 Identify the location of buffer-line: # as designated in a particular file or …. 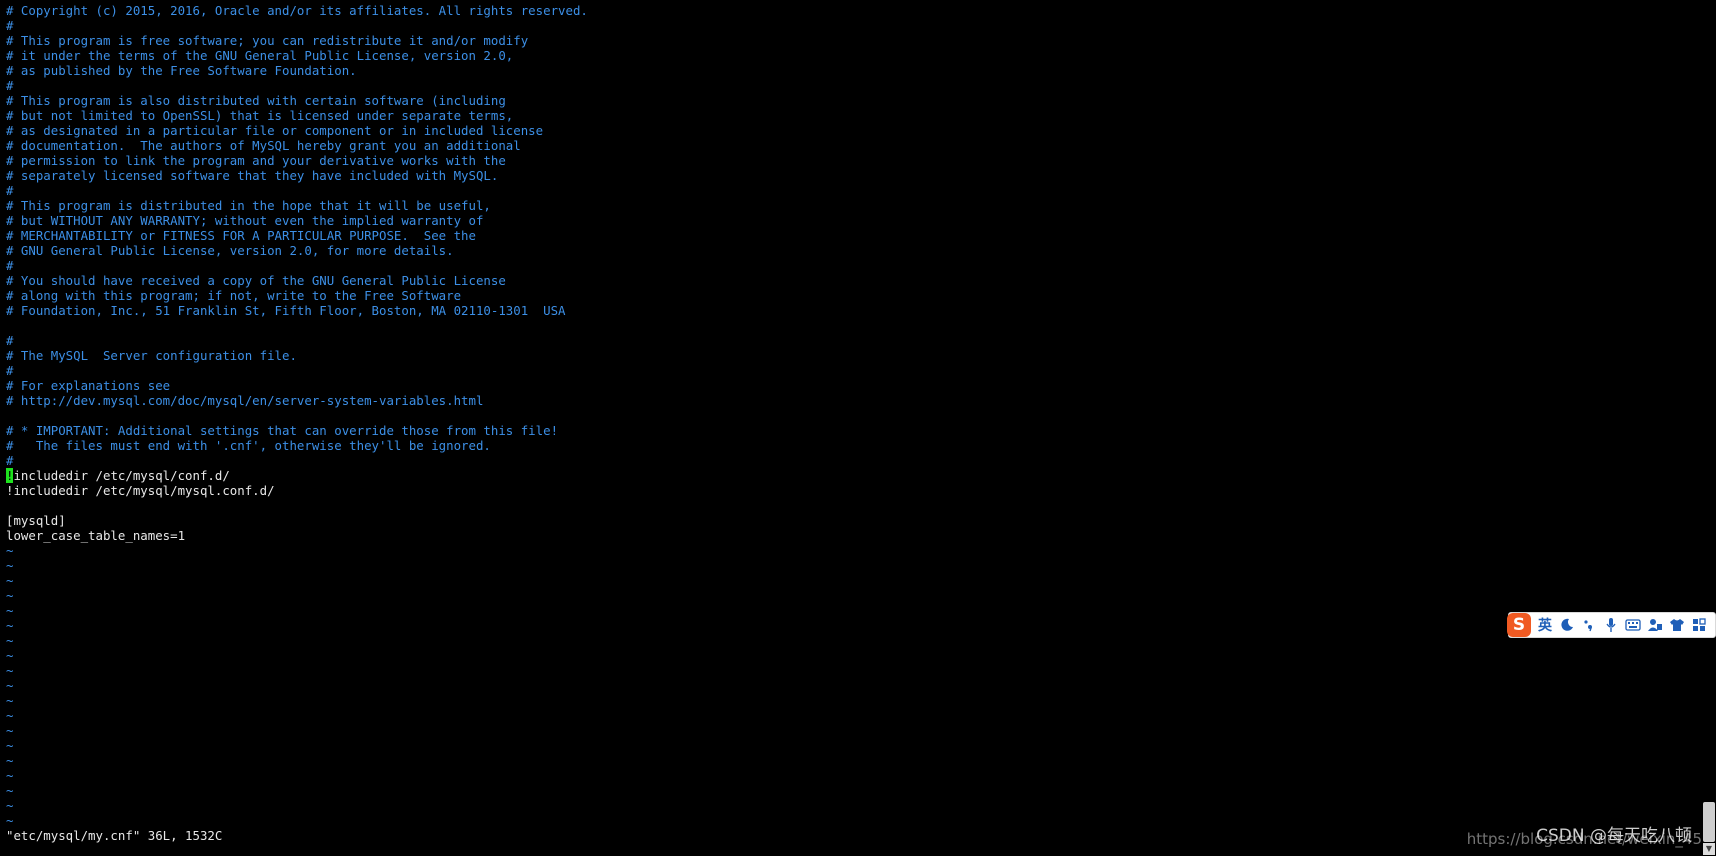
(851, 130).